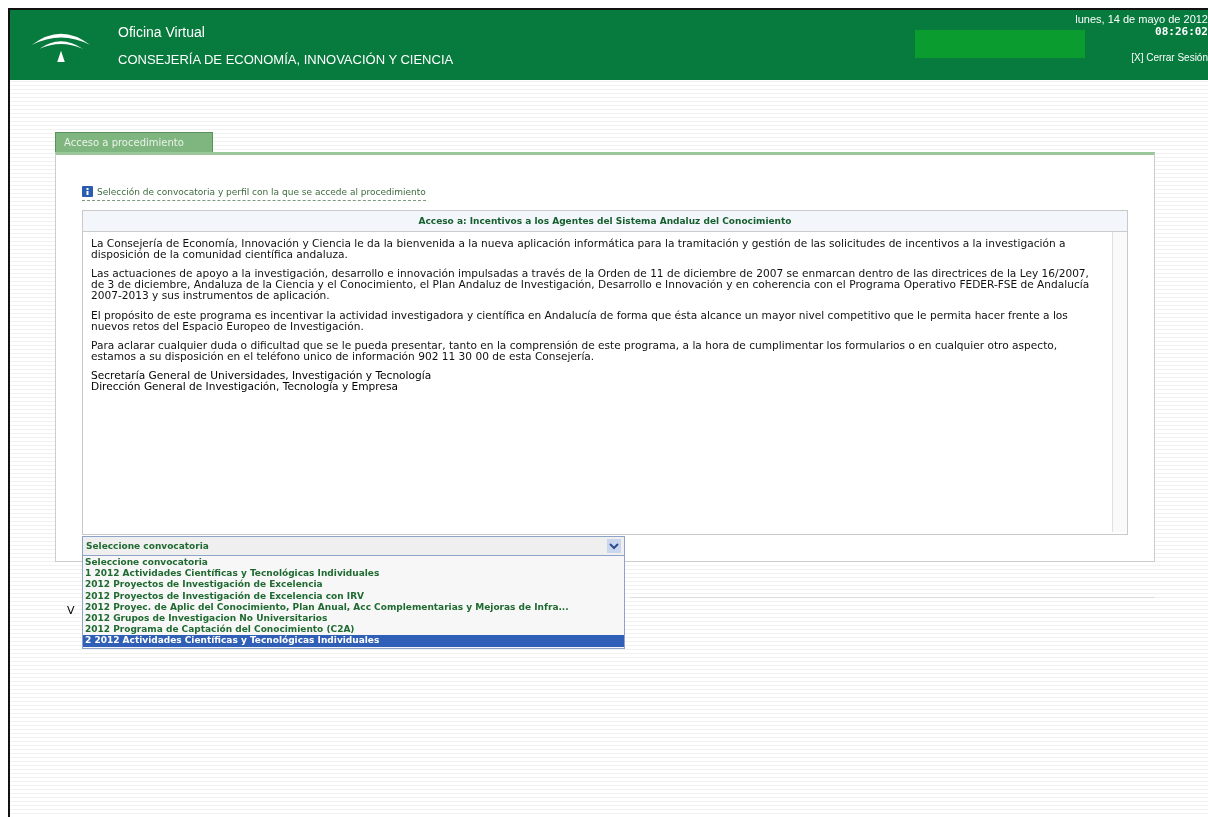 The image size is (1208, 817). I want to click on info-icon, so click(87, 191).